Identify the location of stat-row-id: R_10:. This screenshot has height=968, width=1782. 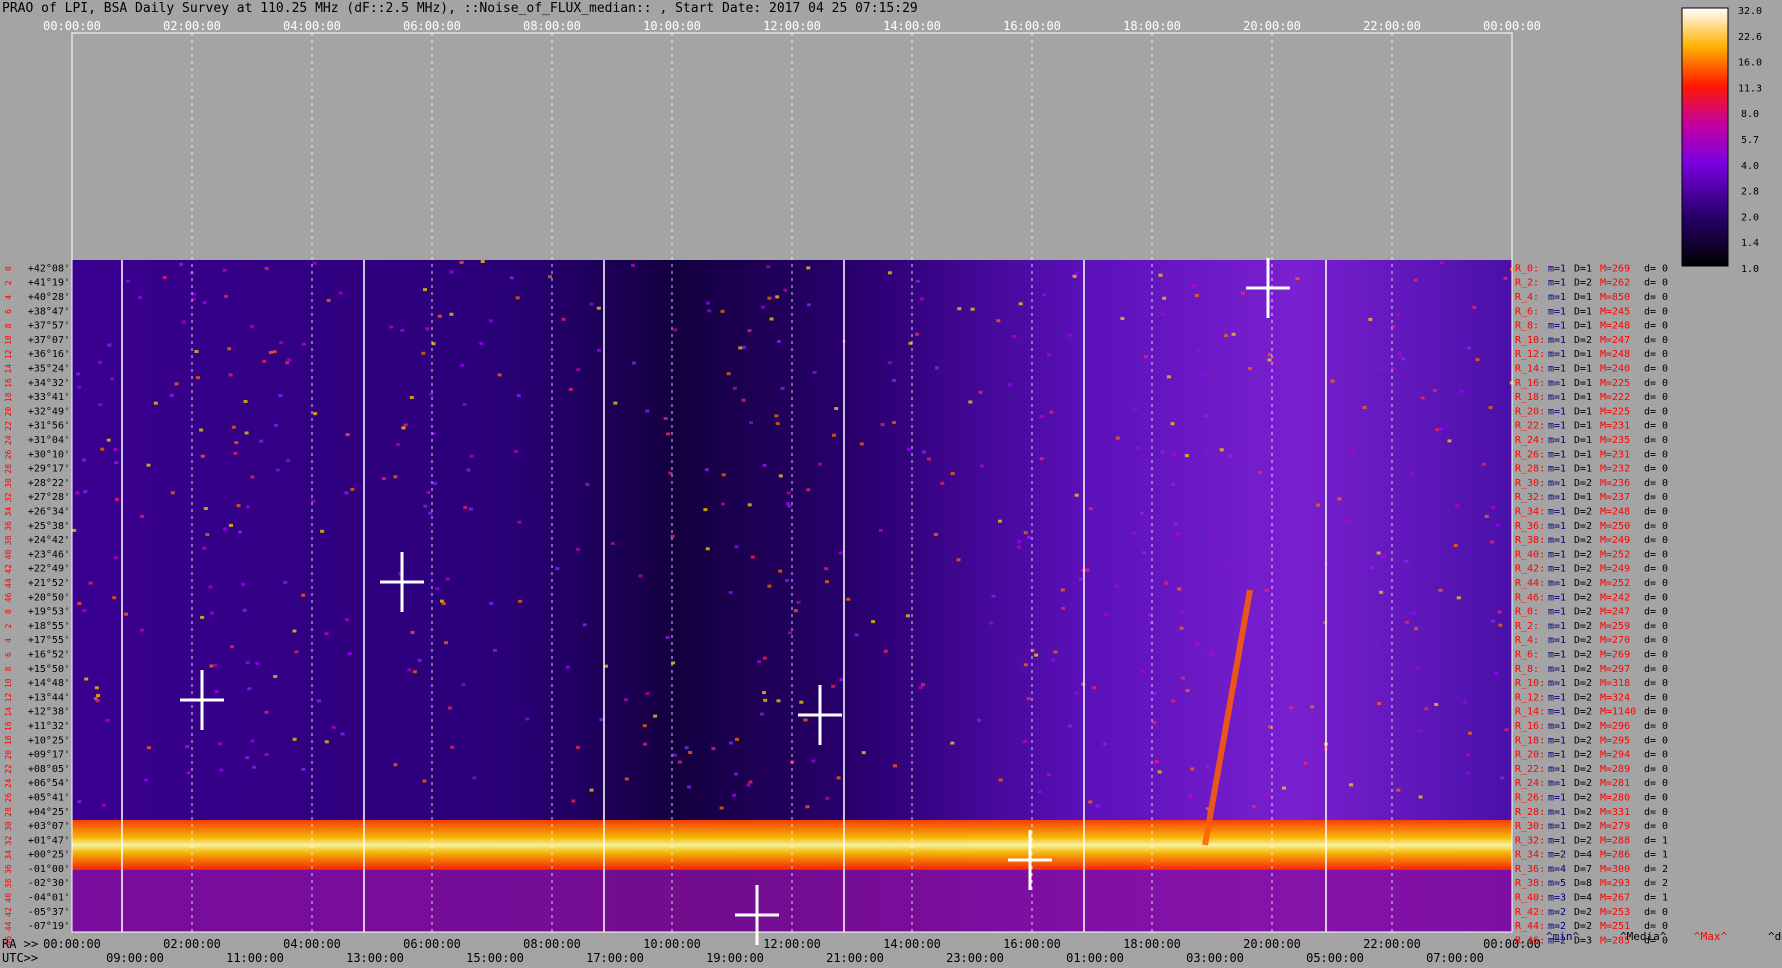
(1530, 683).